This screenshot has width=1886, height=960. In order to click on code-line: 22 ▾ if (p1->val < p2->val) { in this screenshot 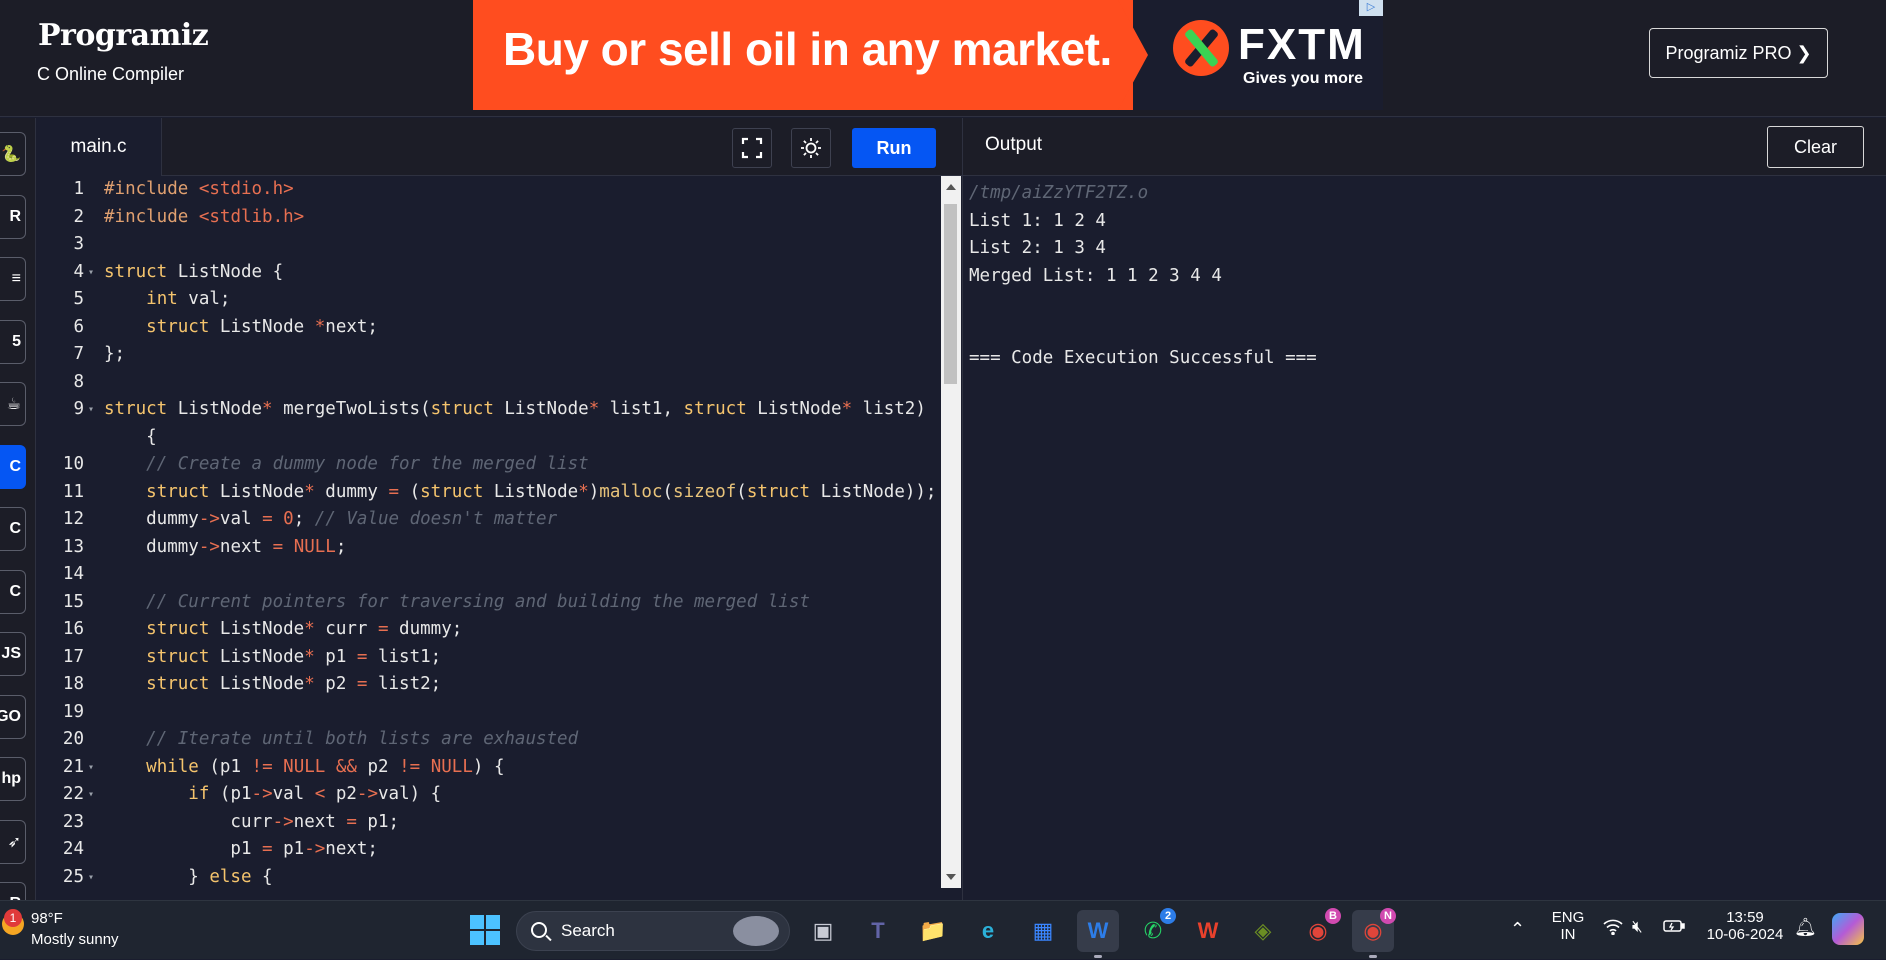, I will do `click(488, 795)`.